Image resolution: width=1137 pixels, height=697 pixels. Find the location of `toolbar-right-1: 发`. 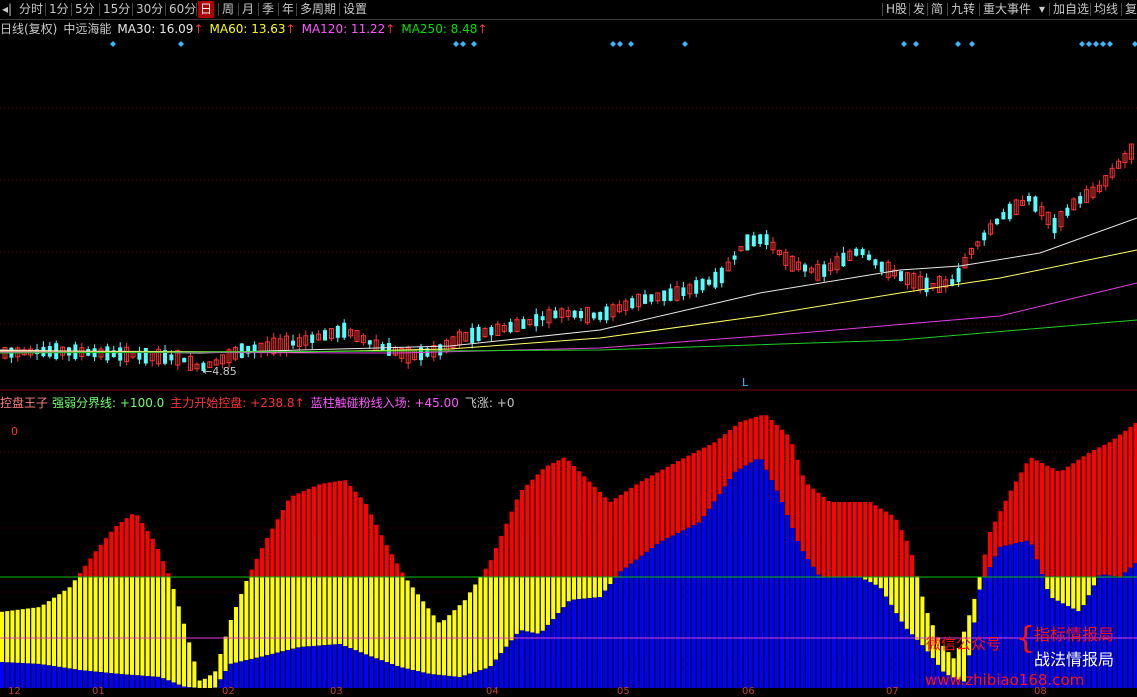

toolbar-right-1: 发 is located at coordinates (919, 9).